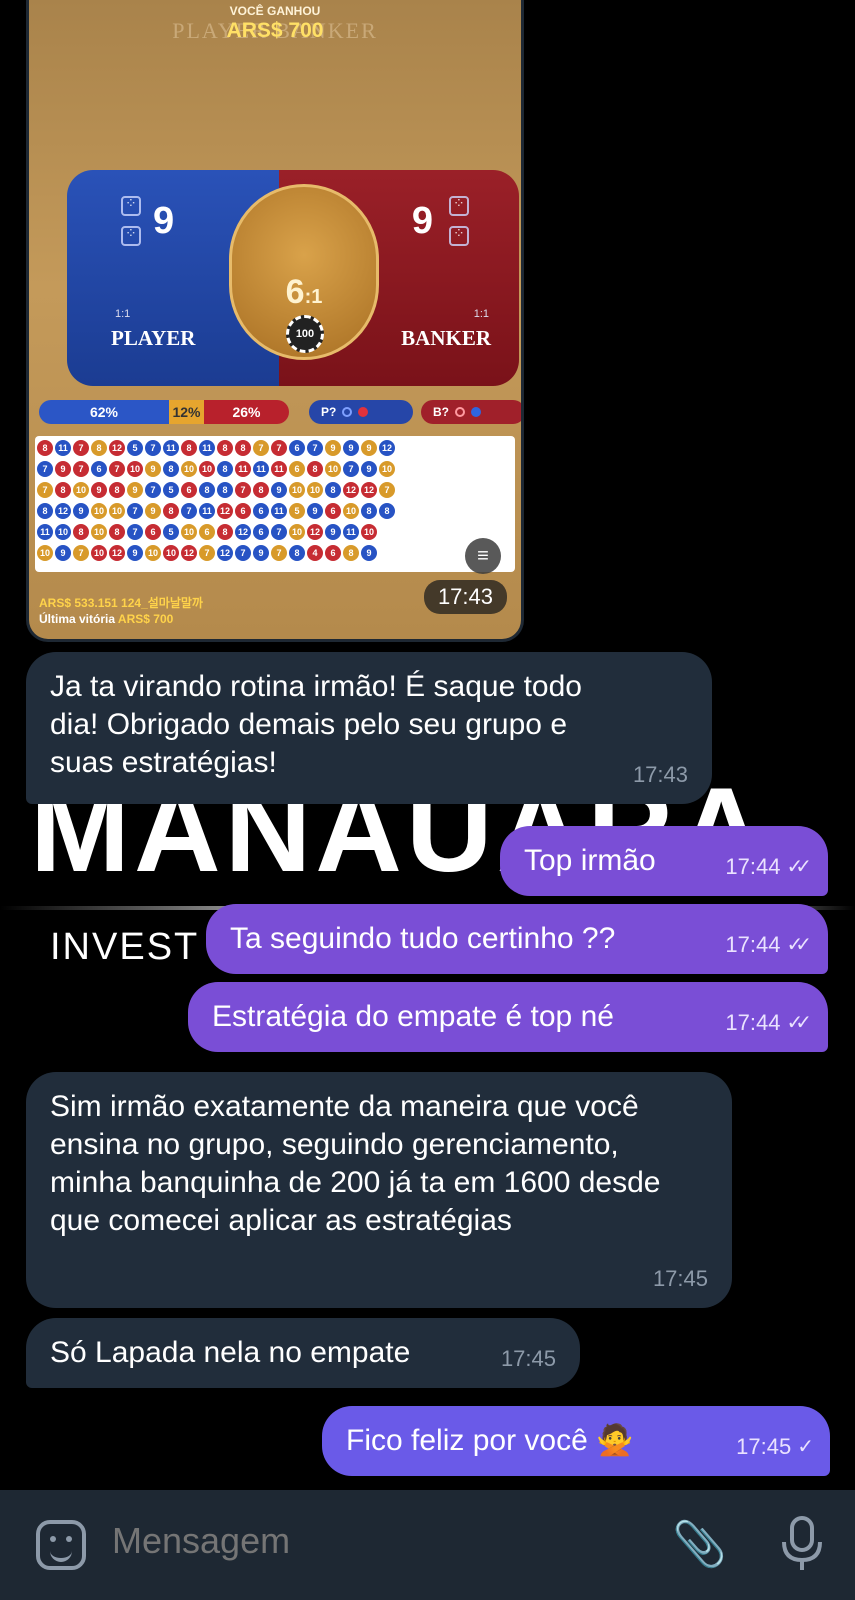 The height and width of the screenshot is (1600, 855). I want to click on message-text: Estratégia do empate é top né, so click(413, 1016).